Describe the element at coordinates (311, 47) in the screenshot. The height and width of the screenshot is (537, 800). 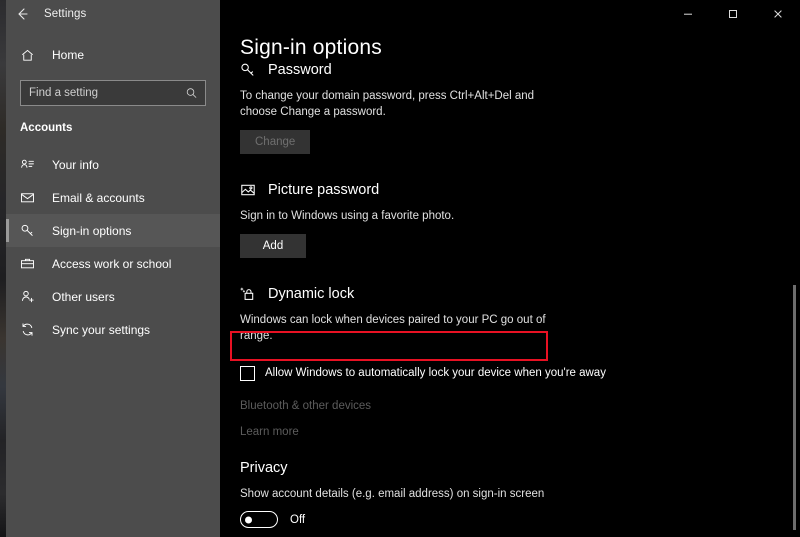
I see `page-title: Sign-in options` at that location.